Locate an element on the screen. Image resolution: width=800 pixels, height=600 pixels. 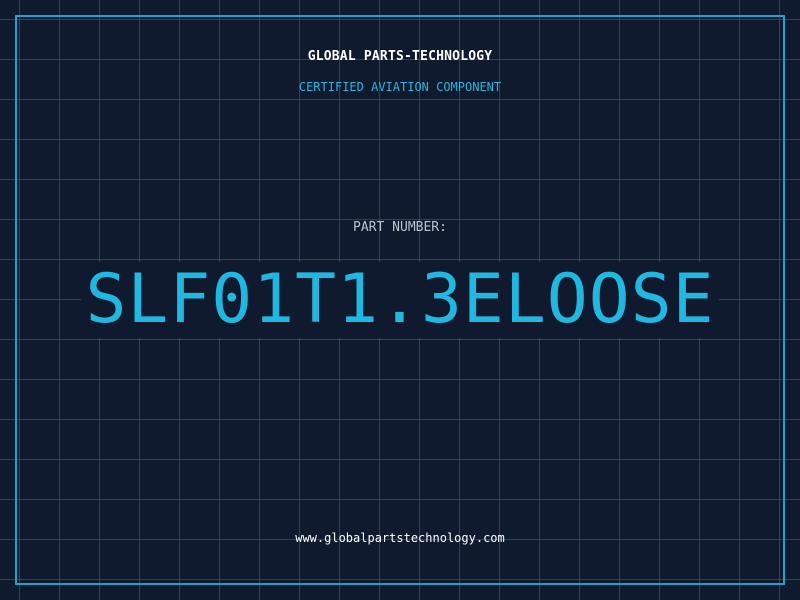
certification-subtitle: CERTIFIED AVIATION COMPONENT is located at coordinates (400, 87).